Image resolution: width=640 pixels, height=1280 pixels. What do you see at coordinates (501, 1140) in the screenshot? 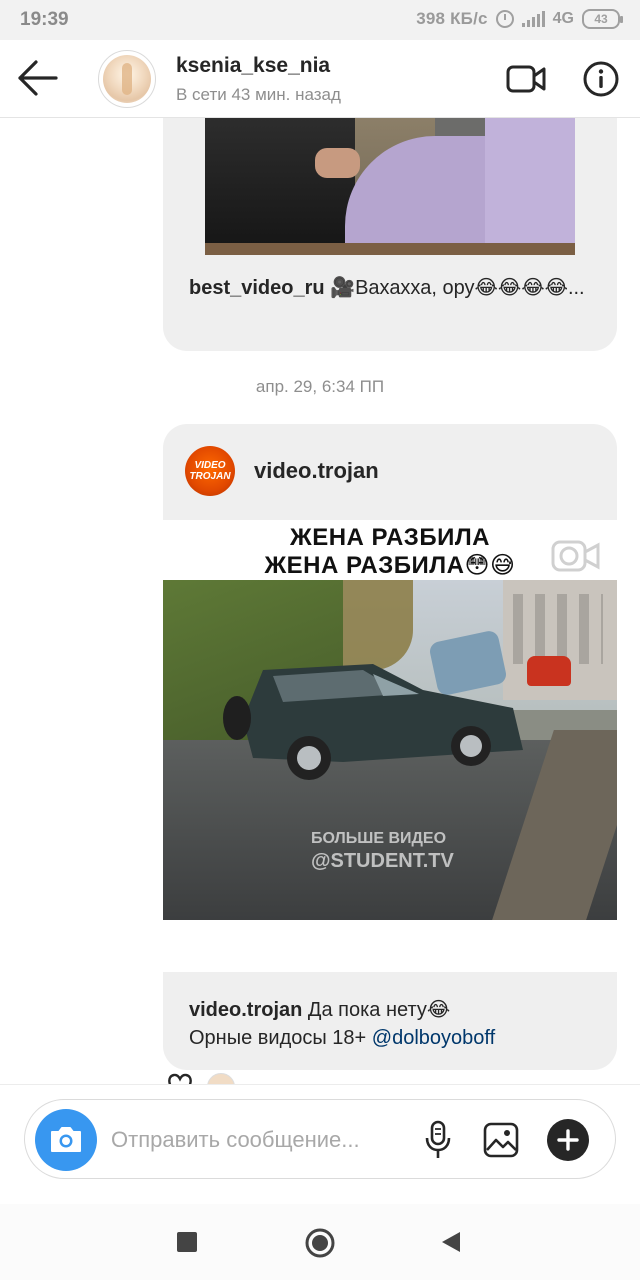
I see `gallery-icon` at bounding box center [501, 1140].